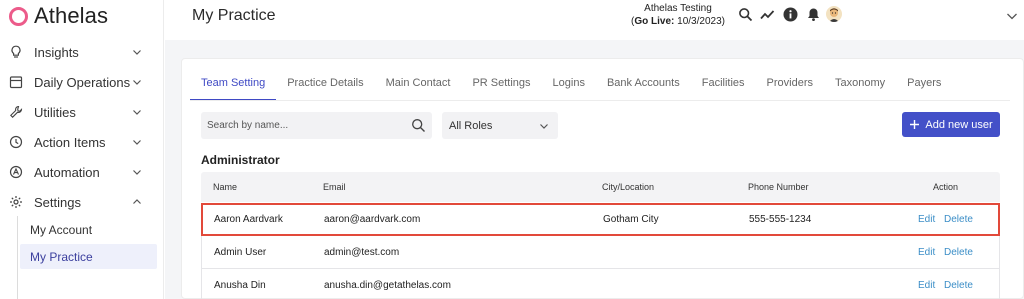 This screenshot has height=299, width=1024. What do you see at coordinates (654, 21) in the screenshot?
I see `go-live-label: Go Live:` at bounding box center [654, 21].